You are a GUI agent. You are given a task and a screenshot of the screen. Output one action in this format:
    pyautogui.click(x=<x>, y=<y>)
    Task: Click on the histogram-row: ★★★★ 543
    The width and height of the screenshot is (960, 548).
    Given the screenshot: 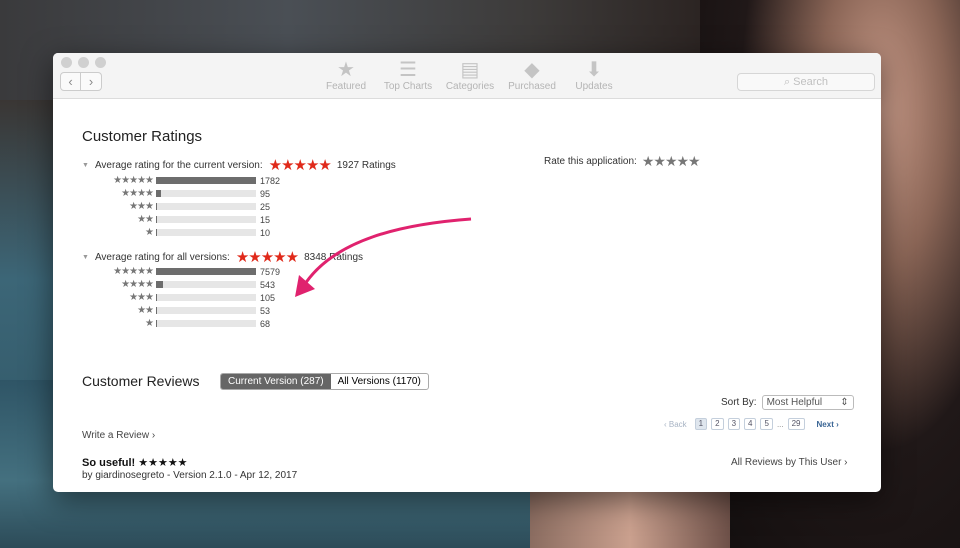 What is the action you would take?
    pyautogui.click(x=178, y=284)
    